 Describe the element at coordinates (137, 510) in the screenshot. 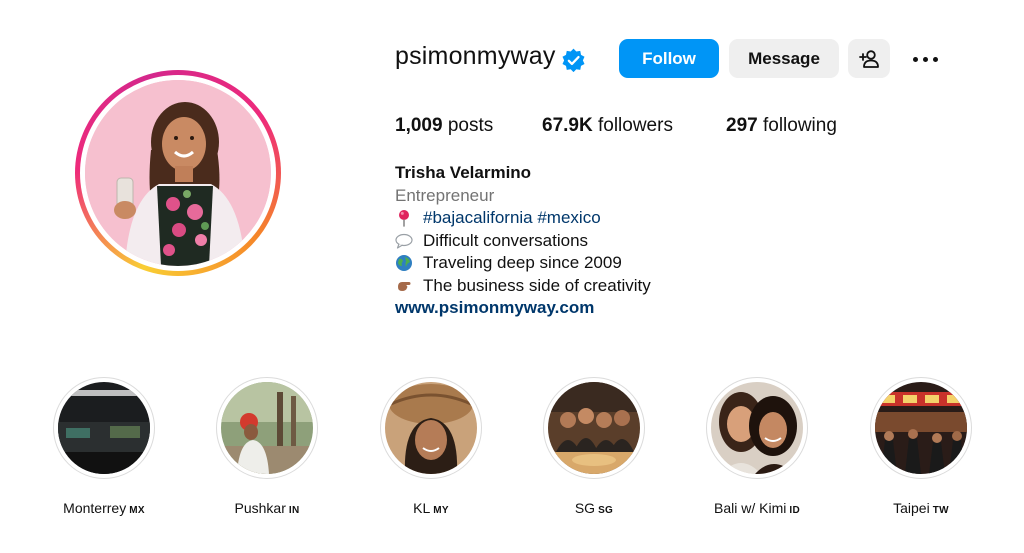

I see `country-code: MX` at that location.